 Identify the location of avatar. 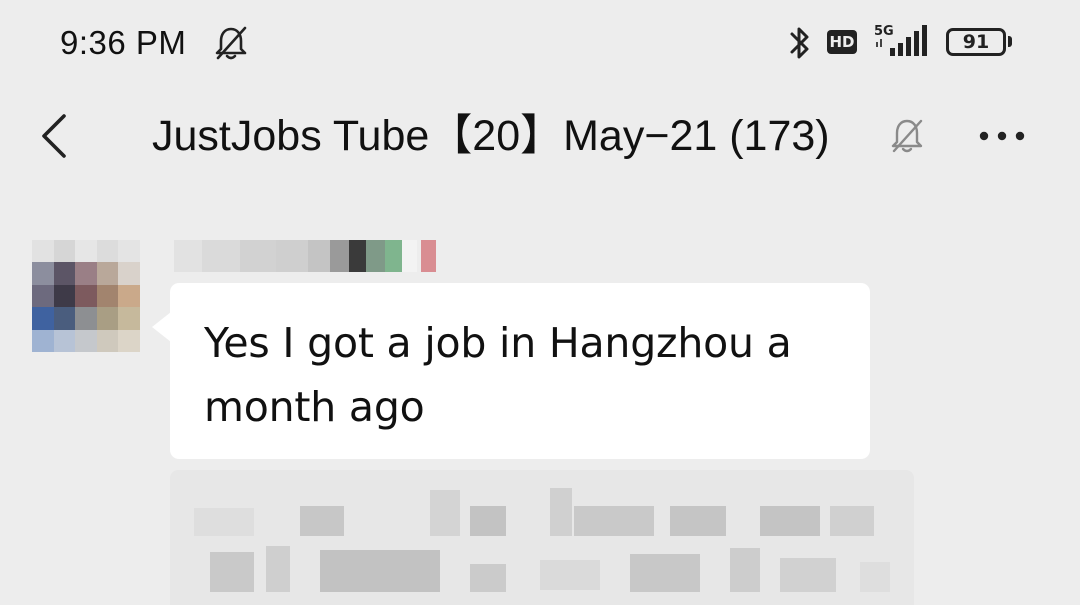
(86, 296).